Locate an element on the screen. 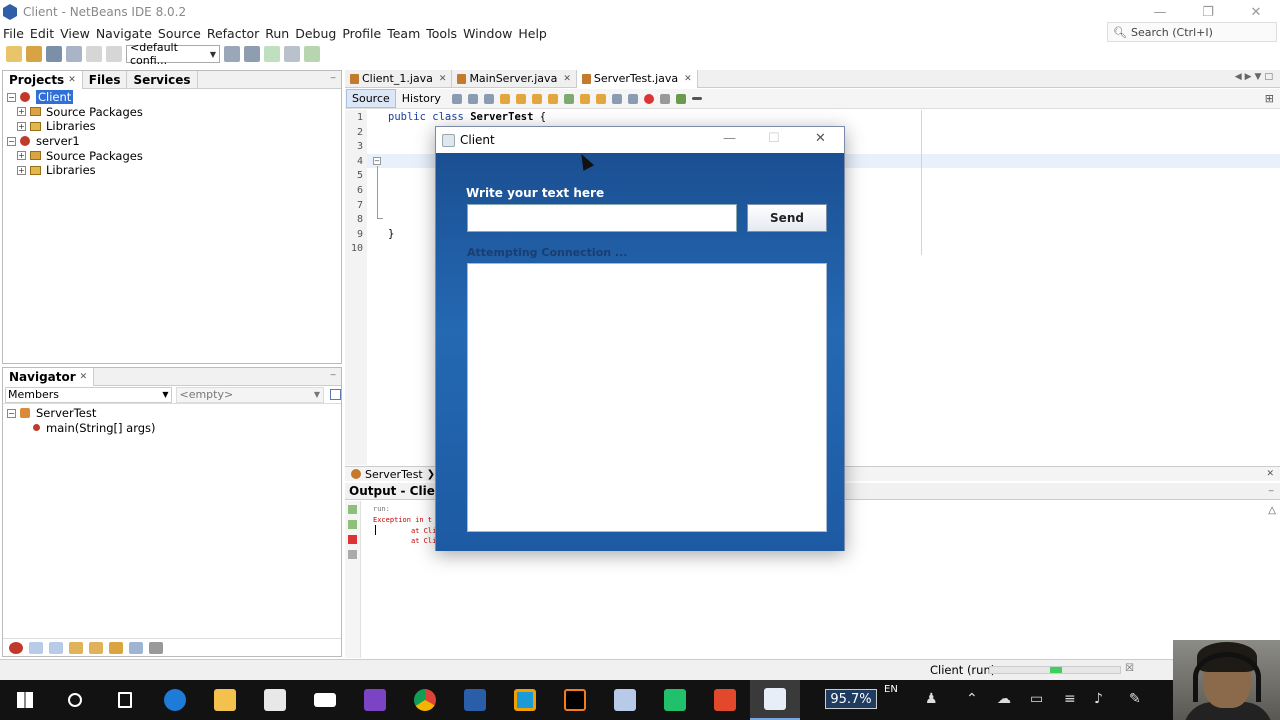  intellij-taskbar-button is located at coordinates (575, 700).